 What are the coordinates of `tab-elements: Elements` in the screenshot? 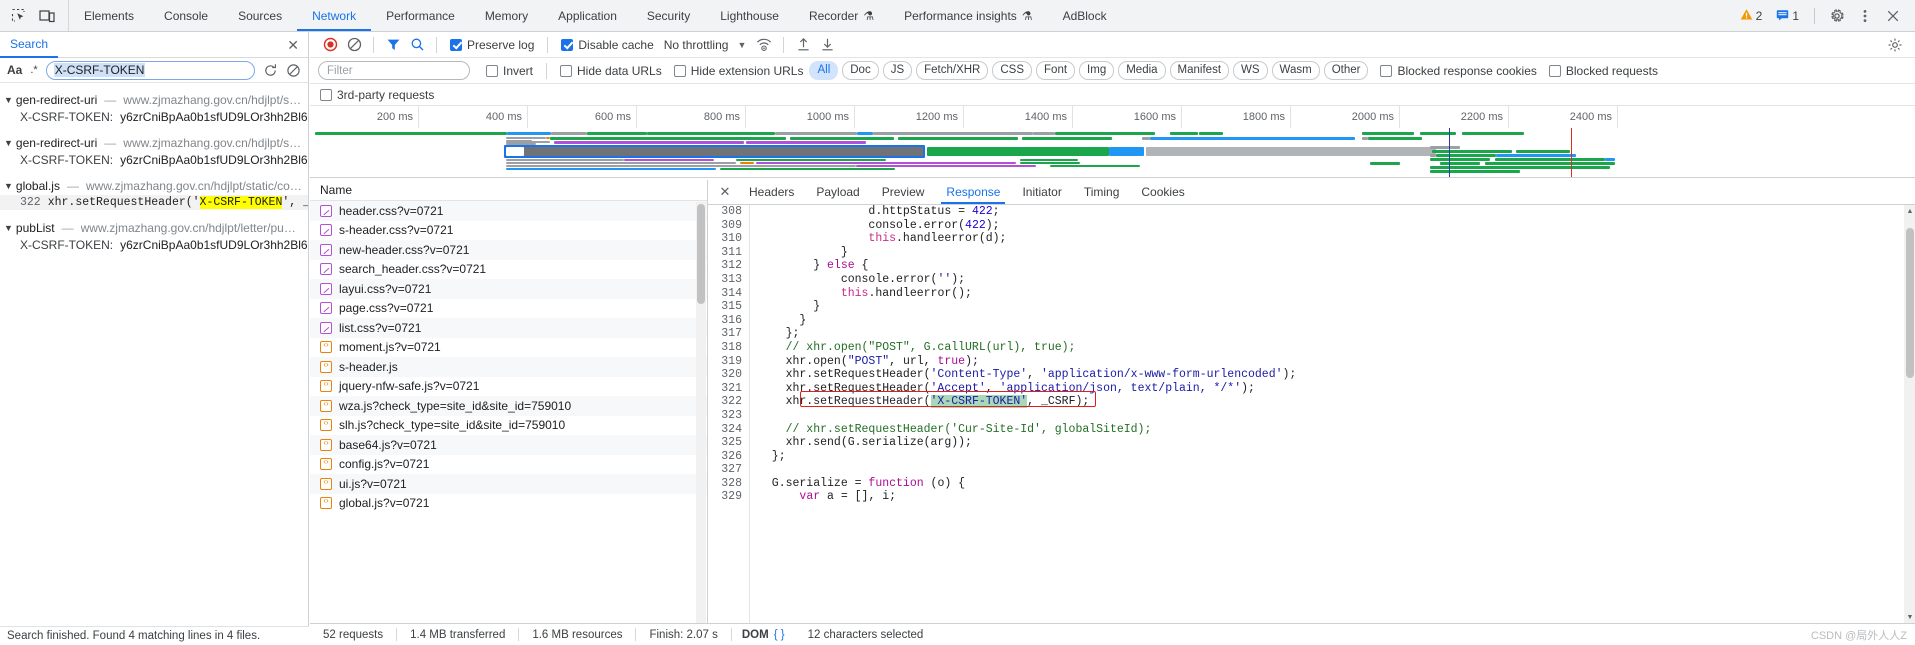 It's located at (109, 15).